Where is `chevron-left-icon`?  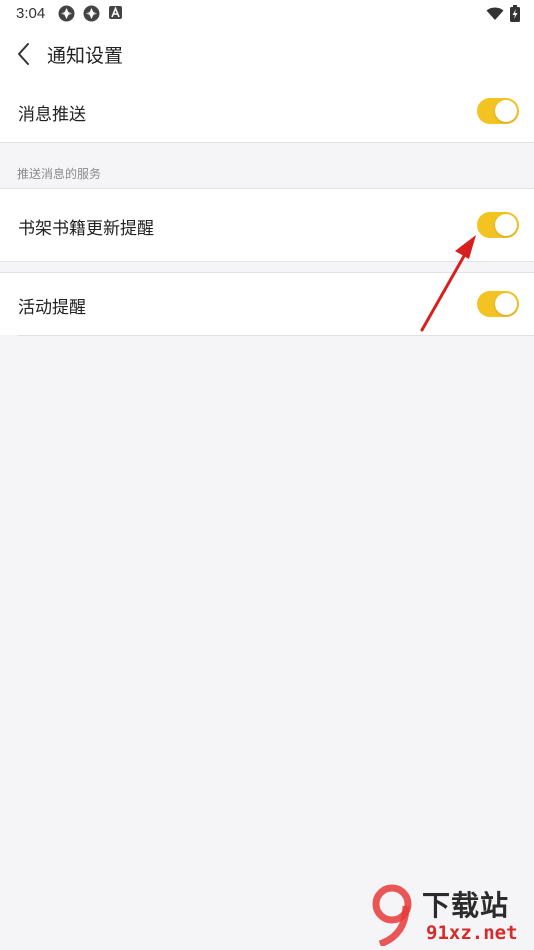
chevron-left-icon is located at coordinates (23, 54).